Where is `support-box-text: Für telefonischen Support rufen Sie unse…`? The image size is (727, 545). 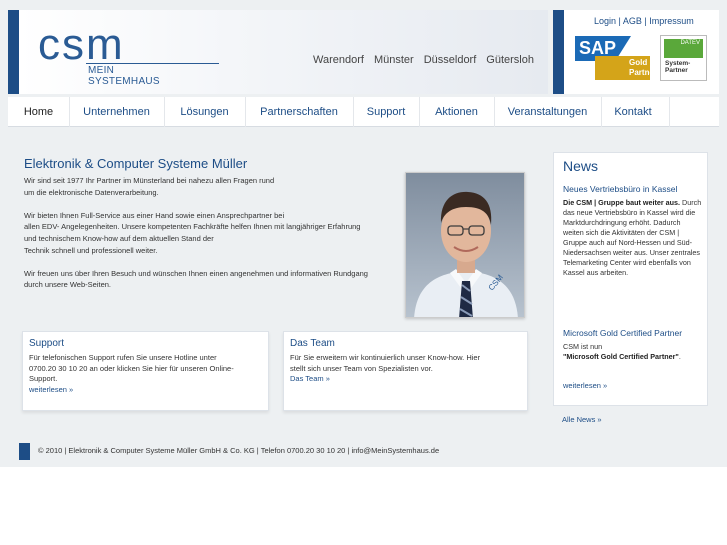
support-box-text: Für telefonischen Support rufen Sie unse… is located at coordinates (131, 374).